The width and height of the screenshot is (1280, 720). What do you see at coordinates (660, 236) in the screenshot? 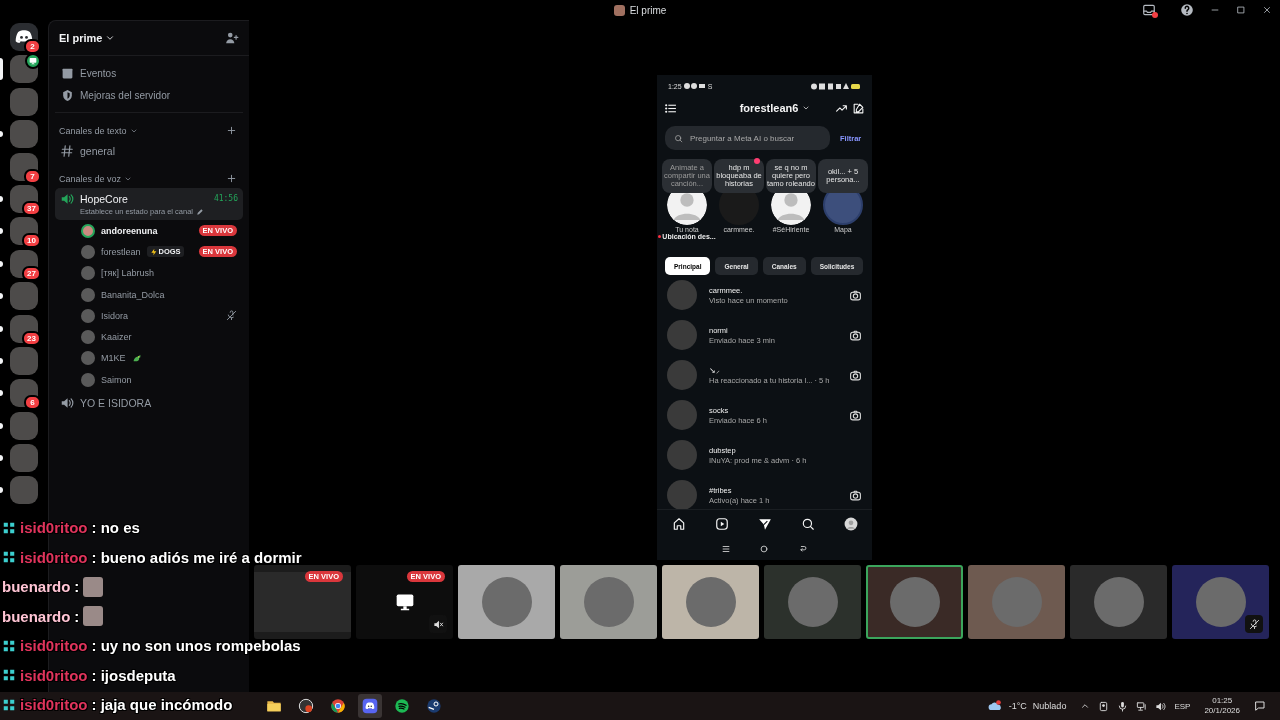
I see `location-dot` at bounding box center [660, 236].